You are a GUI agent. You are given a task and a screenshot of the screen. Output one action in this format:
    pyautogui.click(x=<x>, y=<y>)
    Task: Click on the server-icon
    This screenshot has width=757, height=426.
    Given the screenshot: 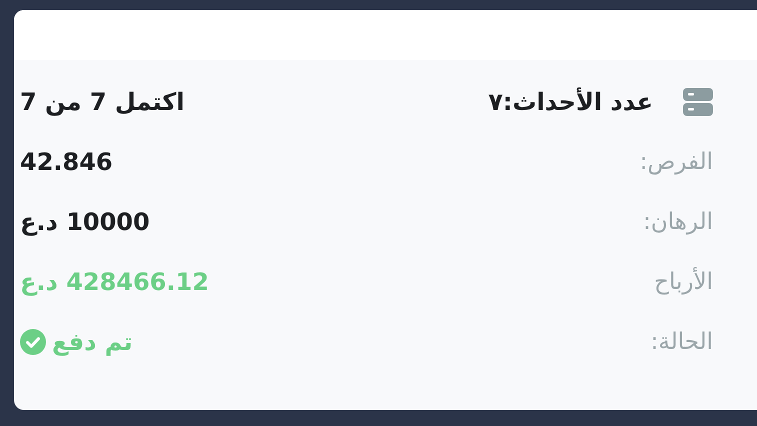 What is the action you would take?
    pyautogui.click(x=698, y=102)
    